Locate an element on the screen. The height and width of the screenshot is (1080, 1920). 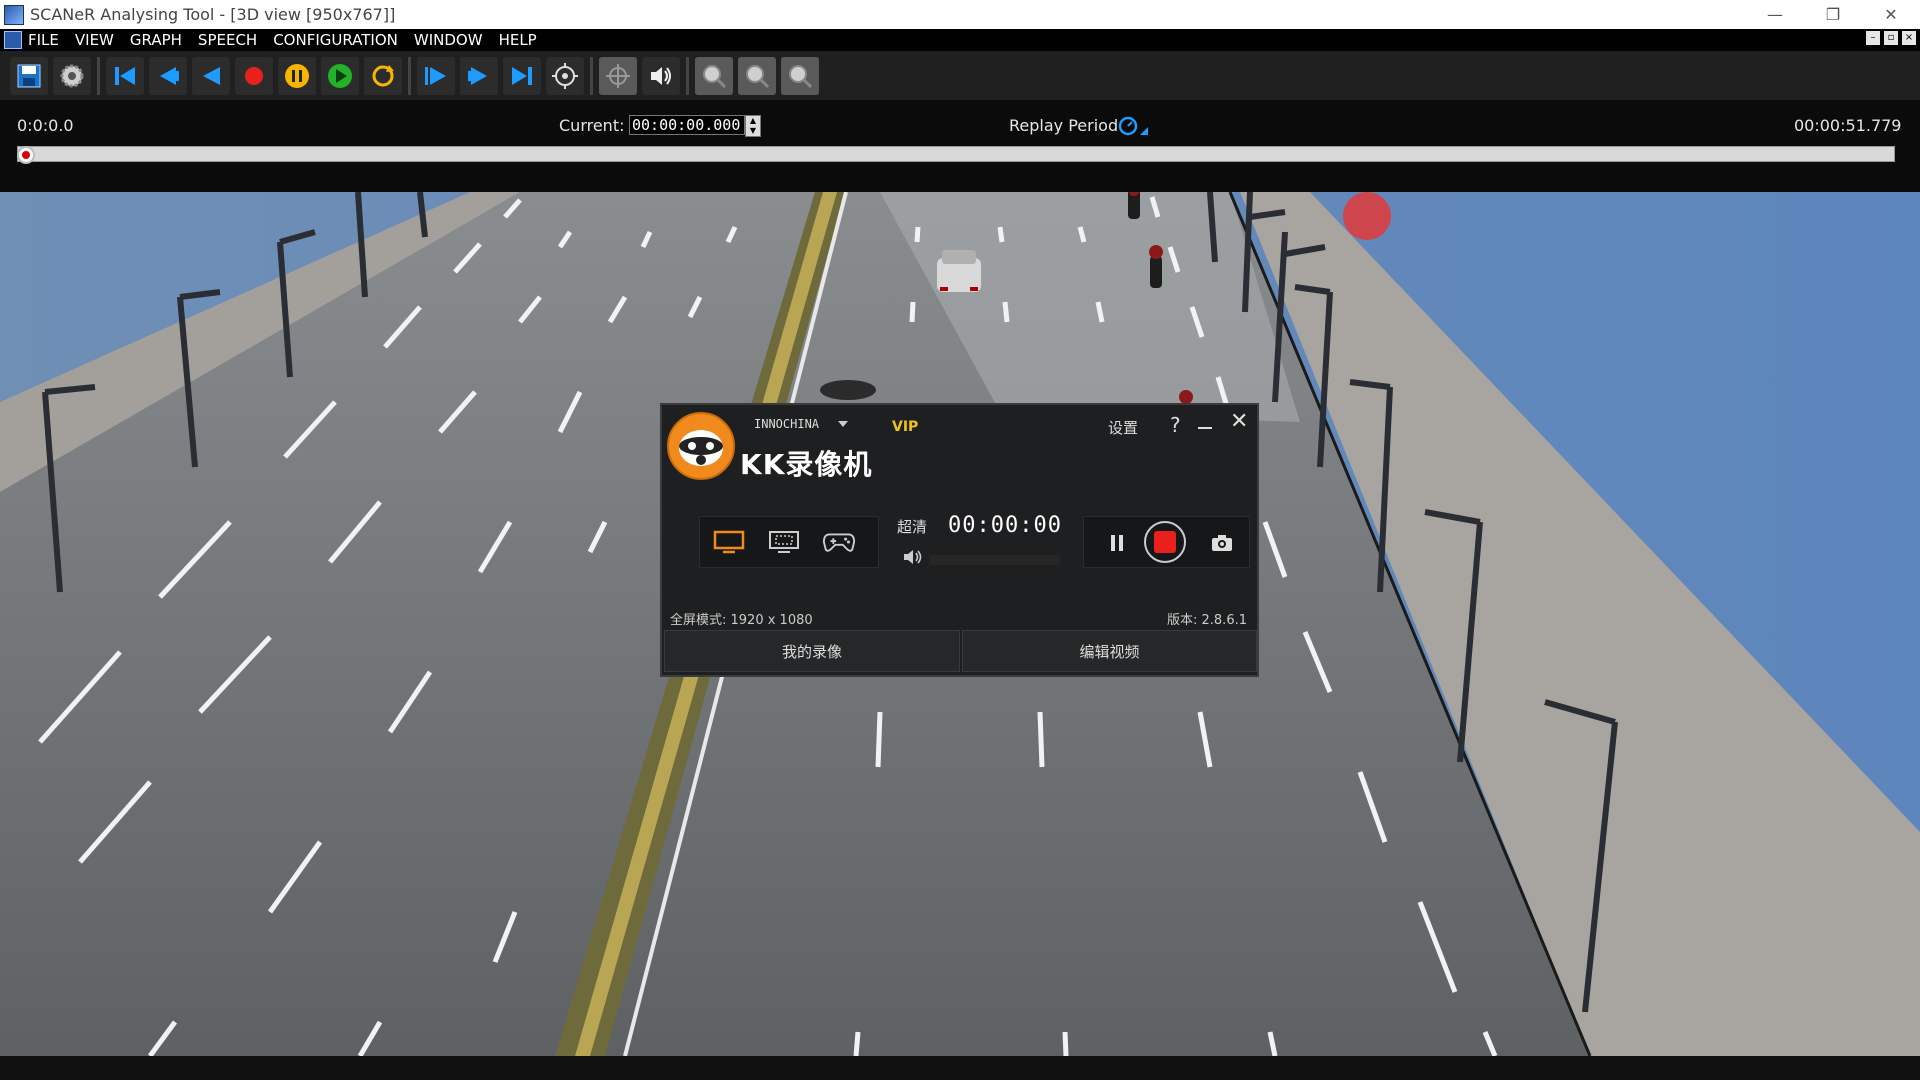
region-select-icon is located at coordinates (784, 542).